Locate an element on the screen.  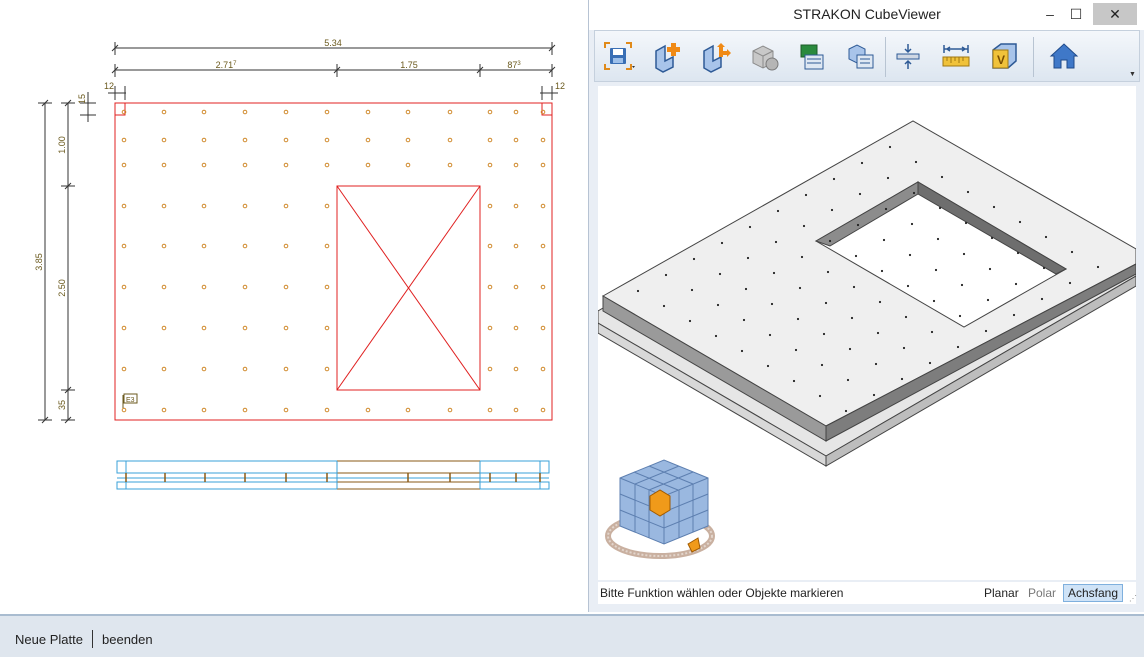
object-settings-button is located at coordinates (764, 56).